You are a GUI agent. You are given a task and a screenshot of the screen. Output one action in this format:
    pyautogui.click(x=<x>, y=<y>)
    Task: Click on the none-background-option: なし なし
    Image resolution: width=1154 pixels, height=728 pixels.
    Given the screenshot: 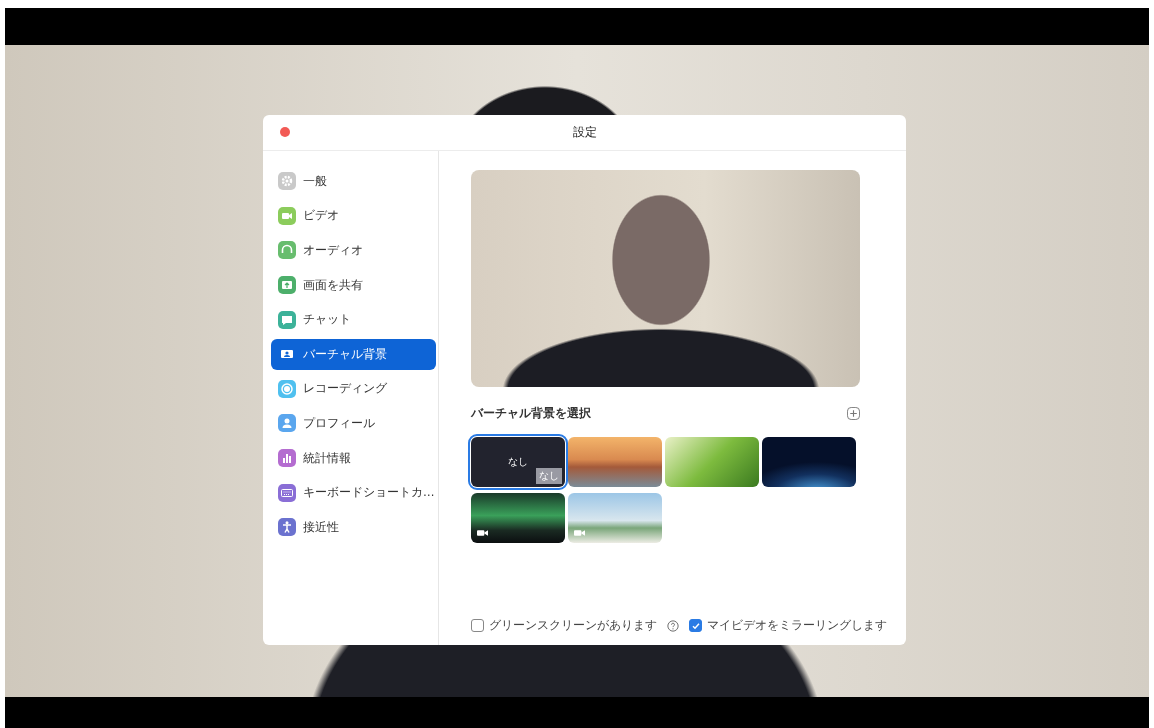 What is the action you would take?
    pyautogui.click(x=518, y=462)
    